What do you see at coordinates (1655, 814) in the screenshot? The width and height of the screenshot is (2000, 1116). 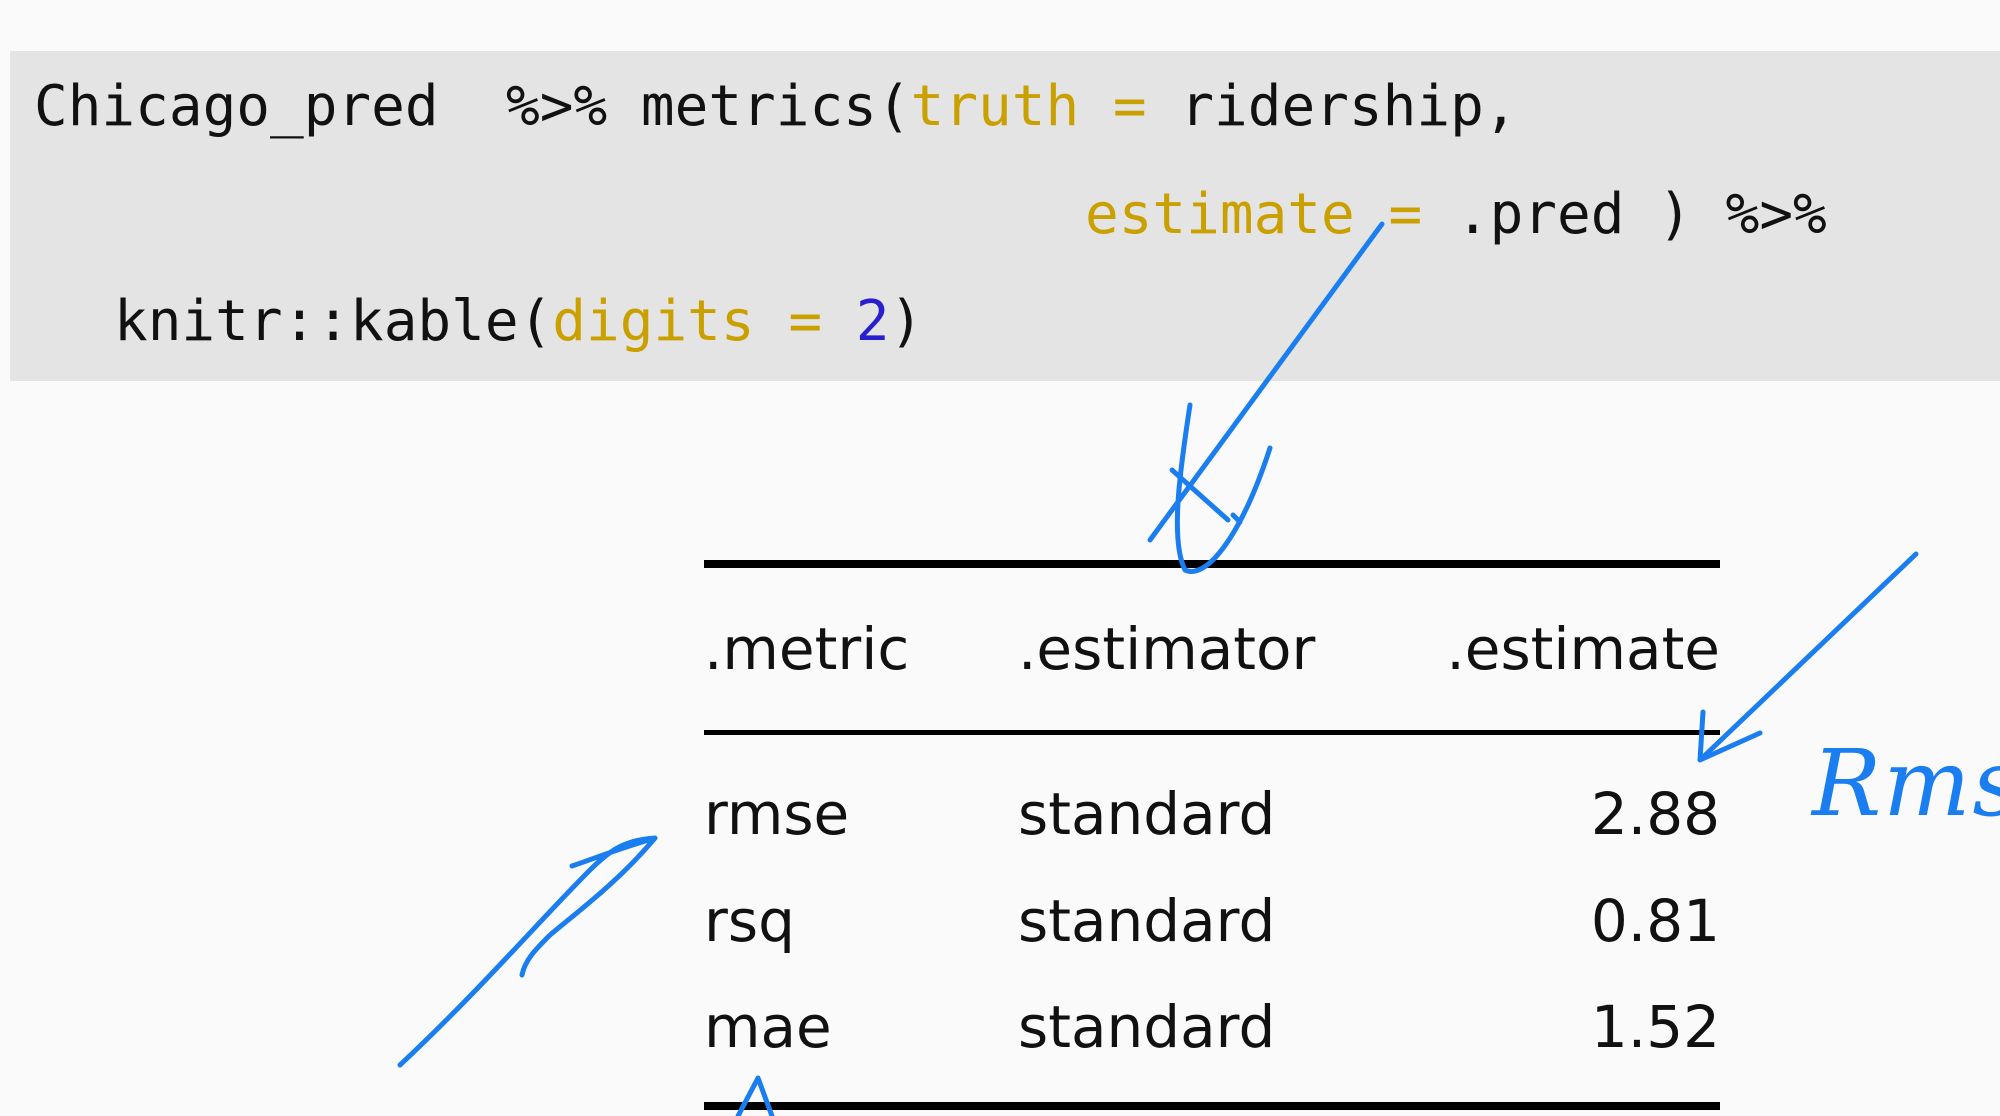 I see `cell-estimate: 2.88` at bounding box center [1655, 814].